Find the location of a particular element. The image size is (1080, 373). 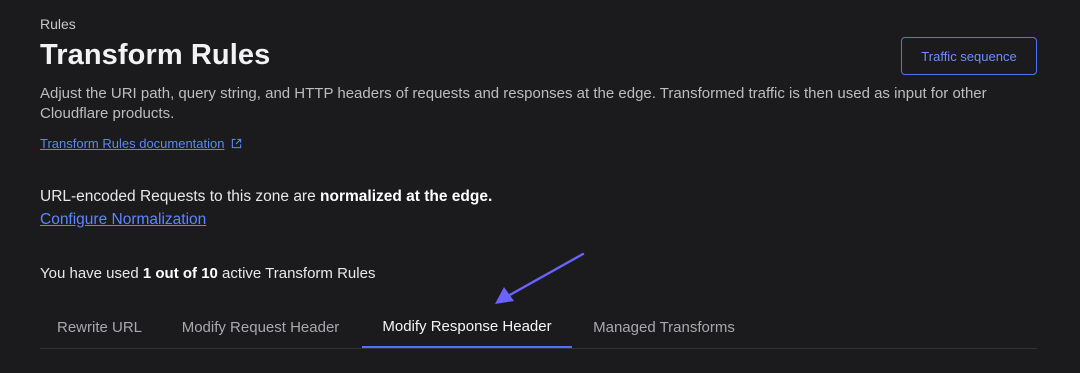

traffic-sequence-button: Traffic sequence is located at coordinates (969, 56).